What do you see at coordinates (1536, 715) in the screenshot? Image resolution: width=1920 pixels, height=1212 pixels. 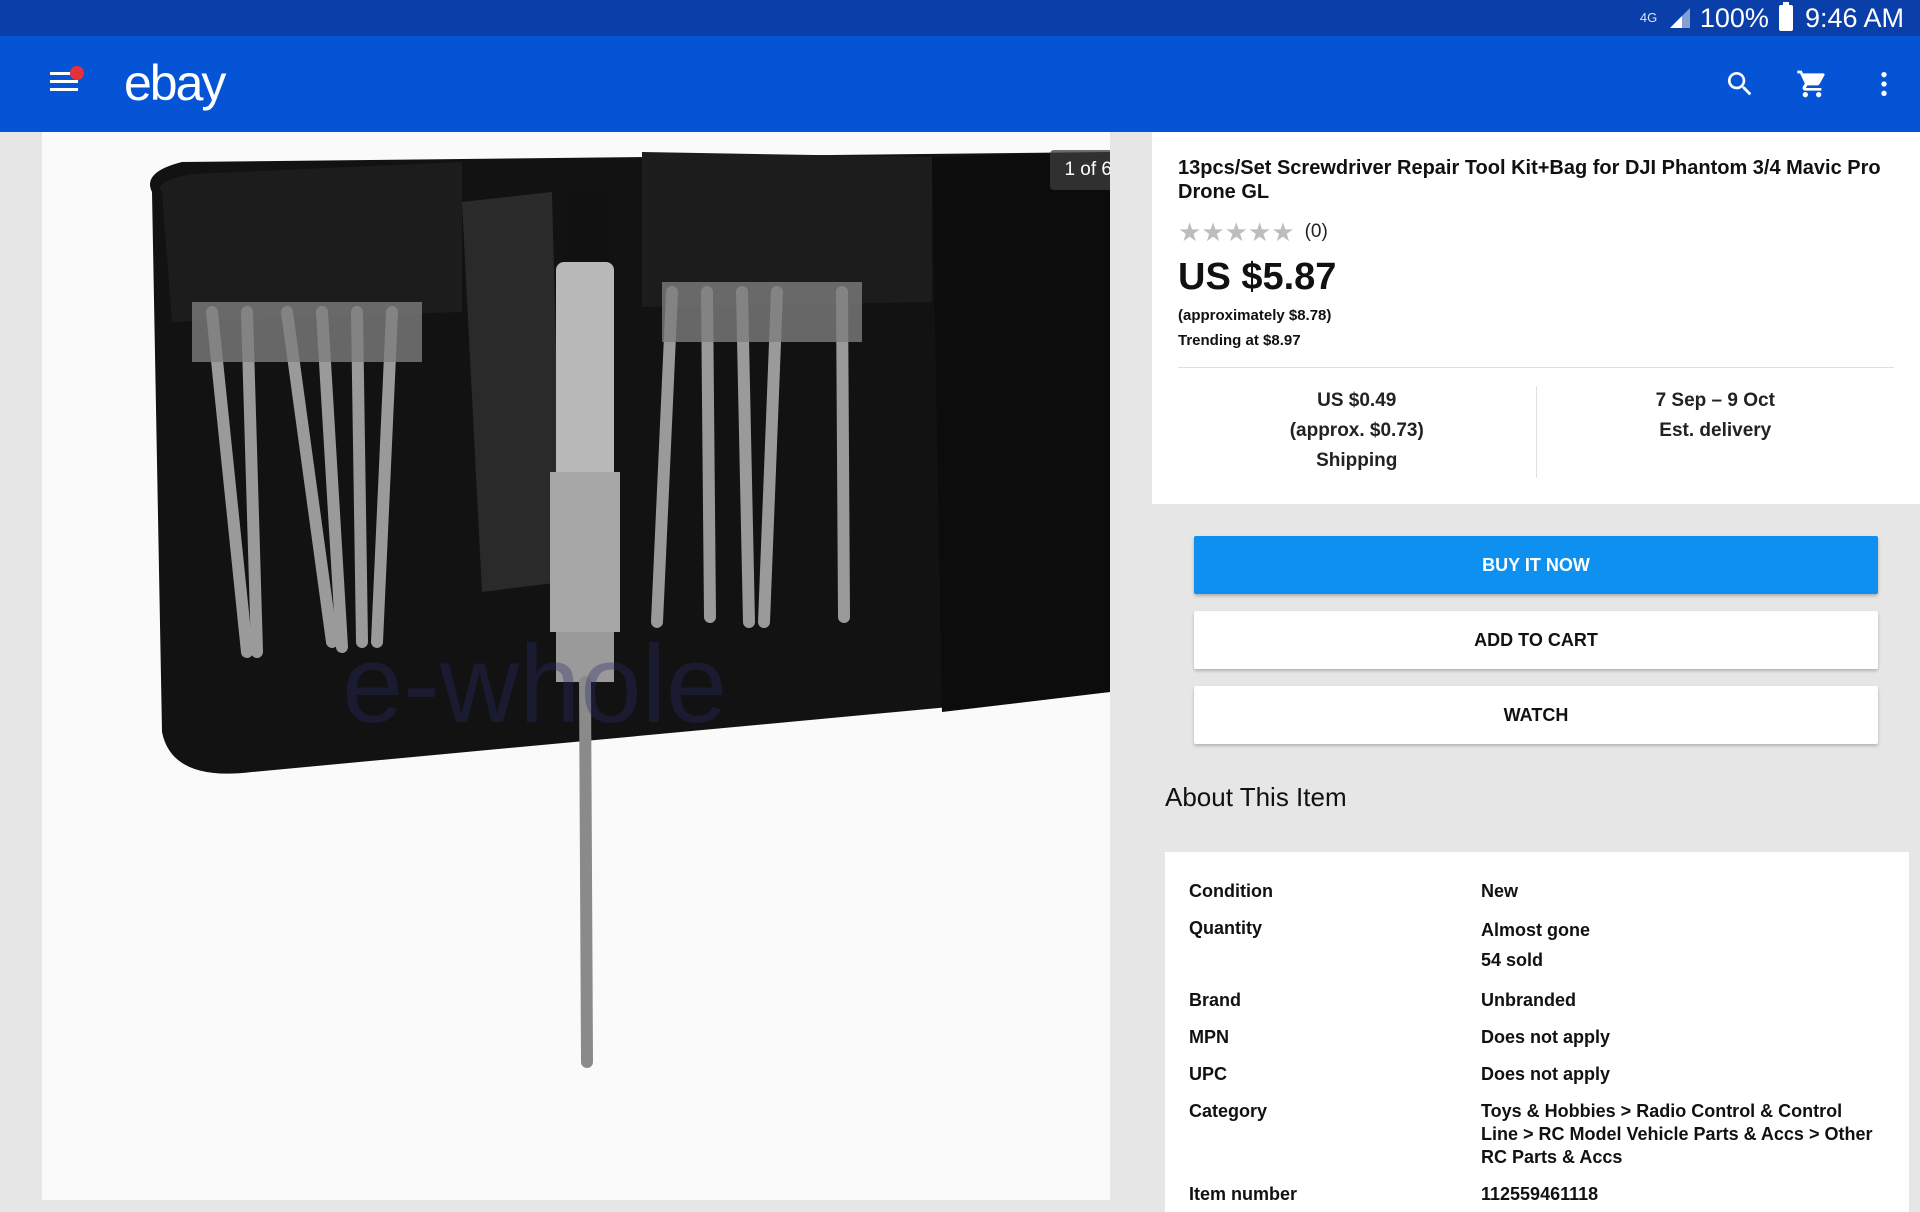 I see `watch-button: WATCH` at bounding box center [1536, 715].